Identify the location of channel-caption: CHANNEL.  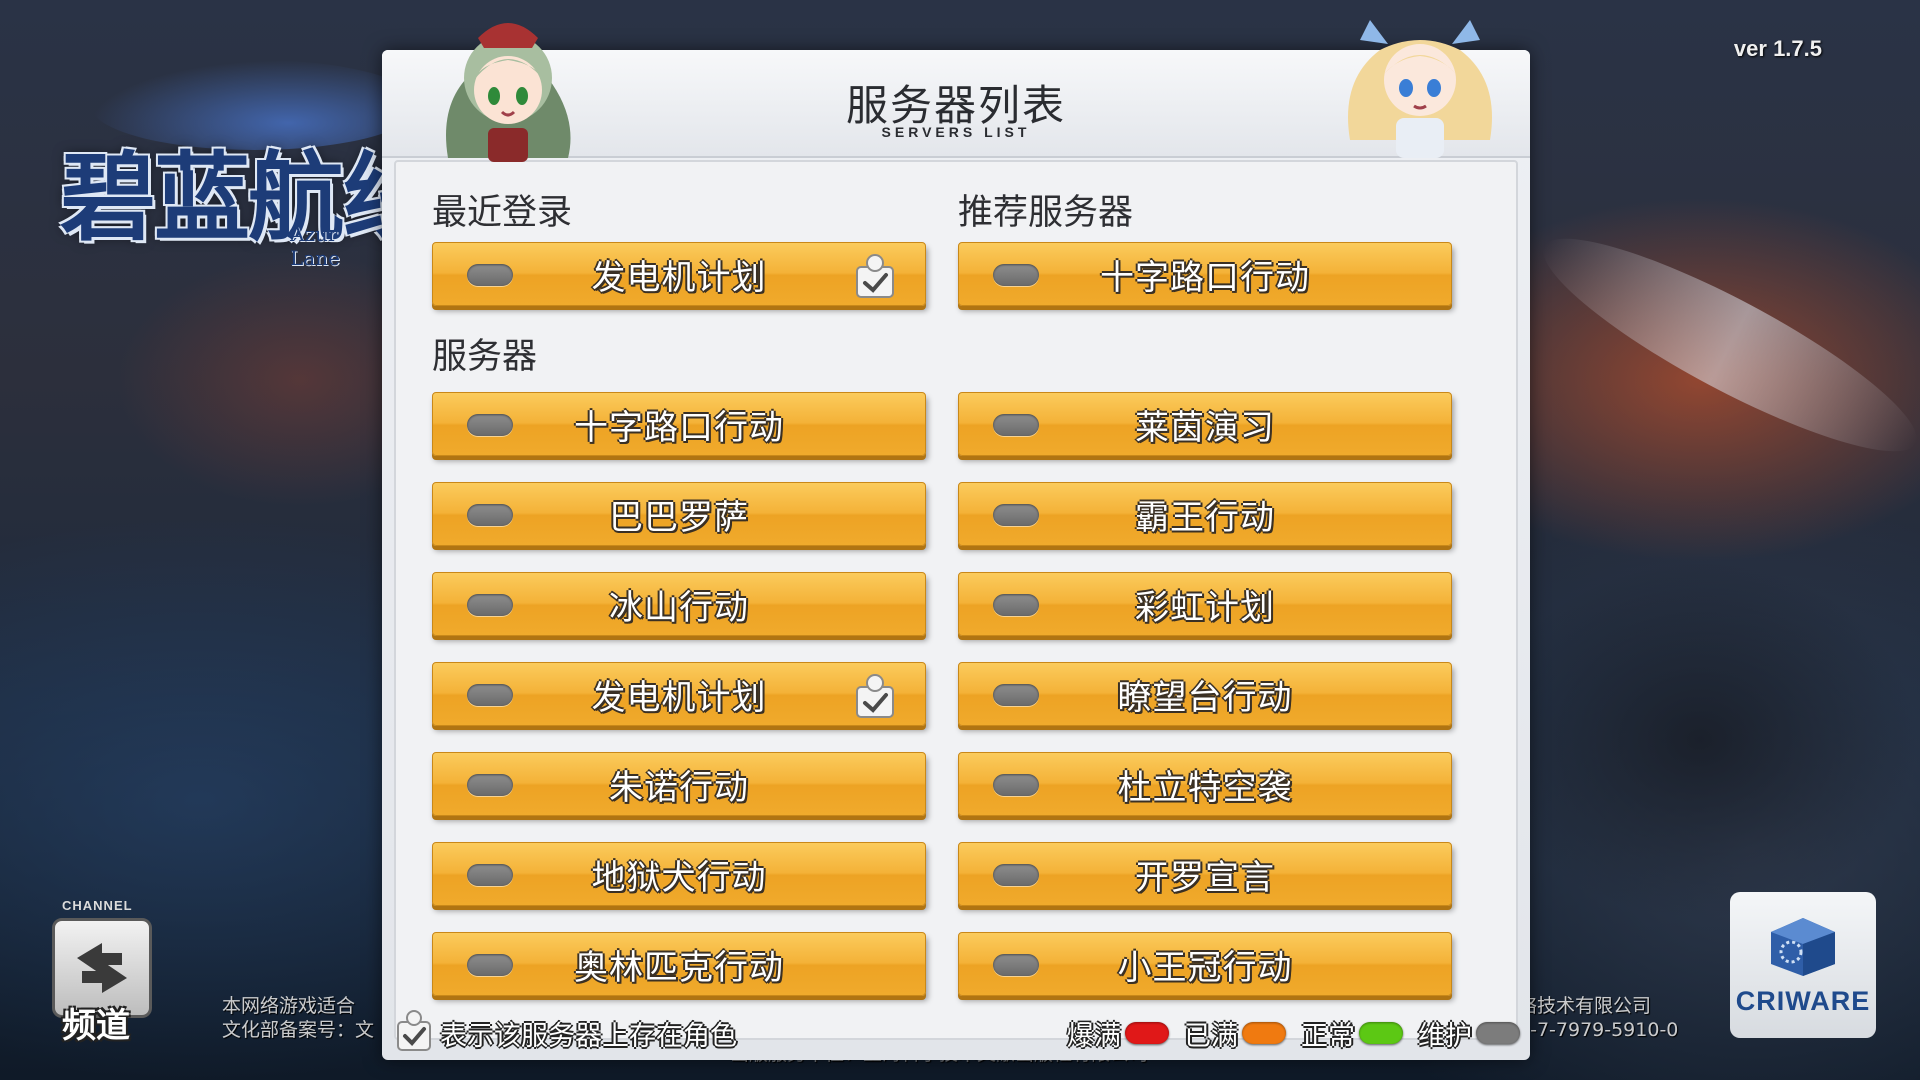
(97, 905).